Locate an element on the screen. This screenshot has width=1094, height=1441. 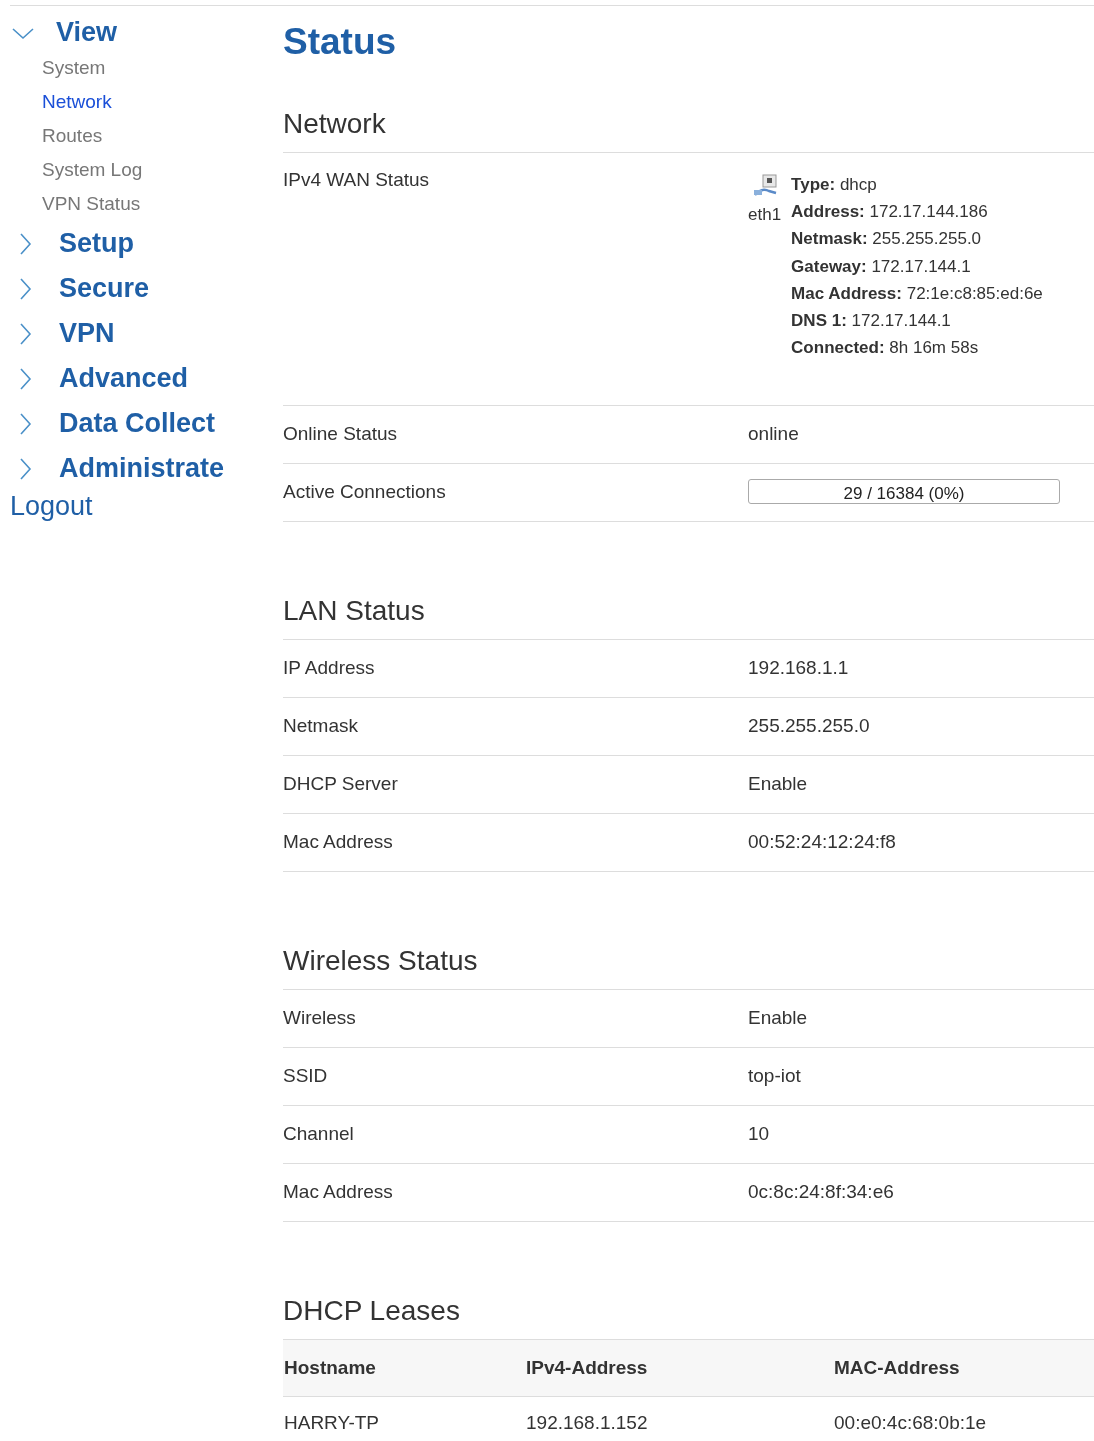
column-header: IPv4-Address is located at coordinates (679, 1369).